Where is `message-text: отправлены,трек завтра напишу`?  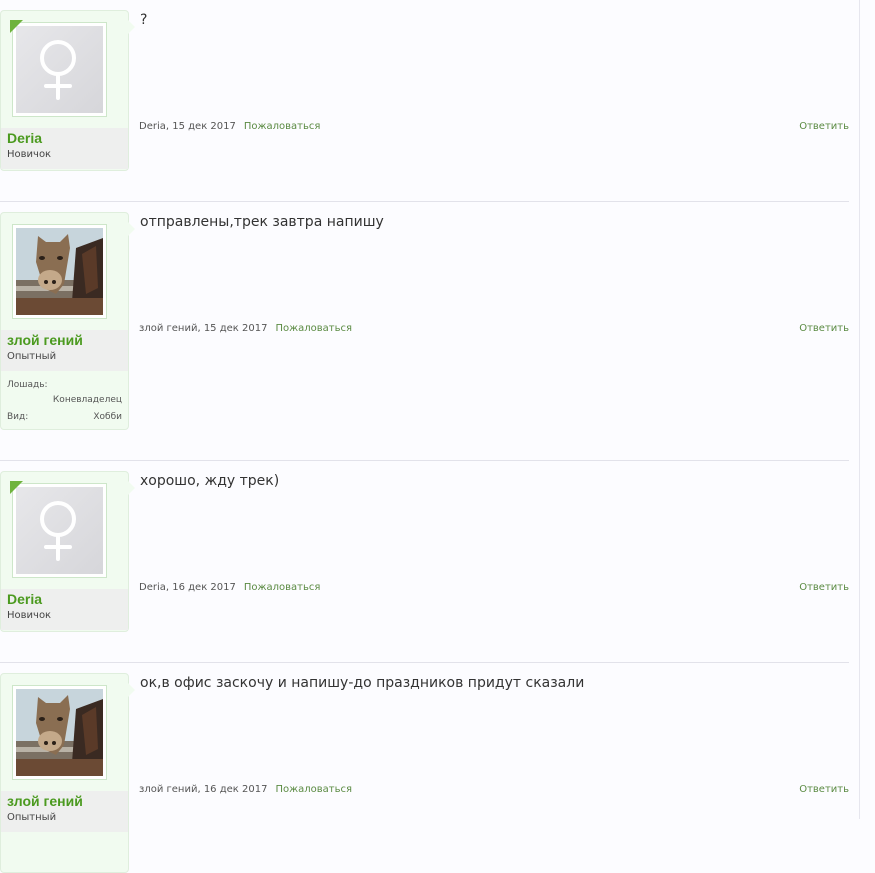
message-text: отправлены,трек завтра напишу is located at coordinates (262, 222).